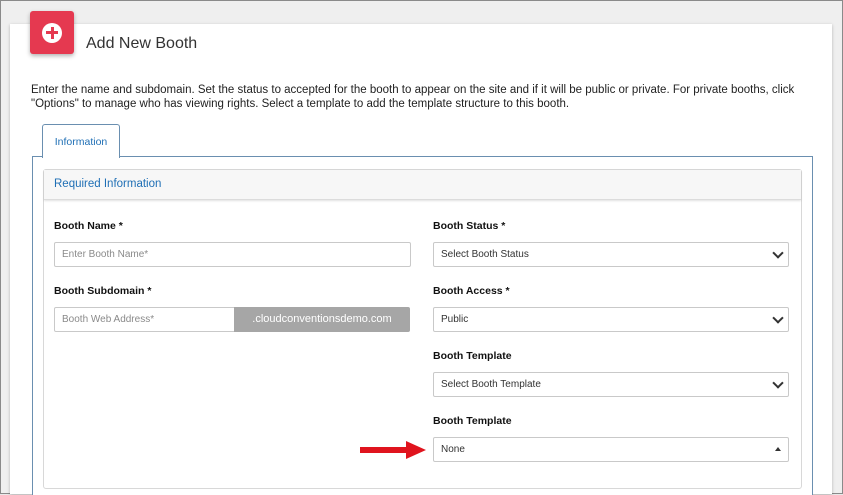 The width and height of the screenshot is (843, 495). I want to click on subdomain-suffix: .cloudconventionsdemo.com, so click(322, 319).